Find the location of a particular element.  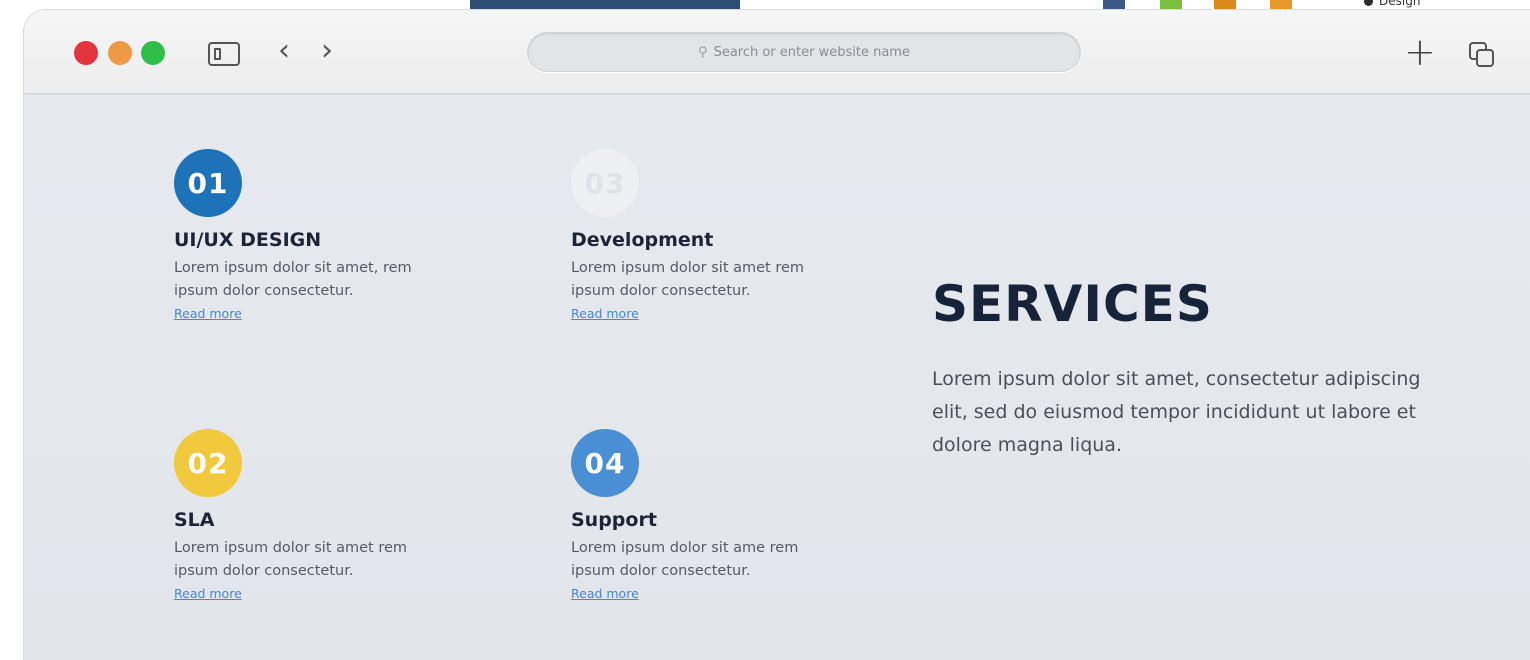

sidebar-icon is located at coordinates (224, 54).